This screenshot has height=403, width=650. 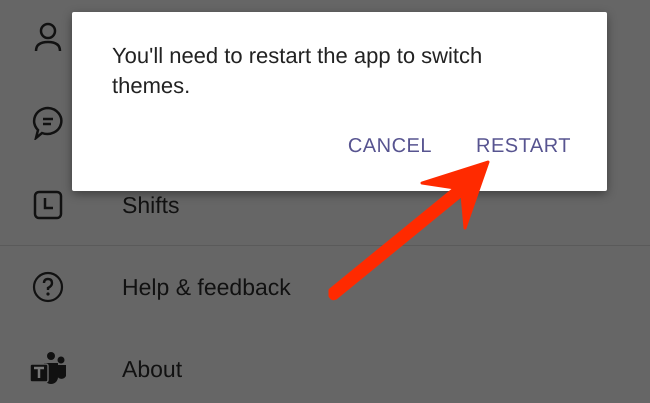 I want to click on help-icon, so click(x=48, y=287).